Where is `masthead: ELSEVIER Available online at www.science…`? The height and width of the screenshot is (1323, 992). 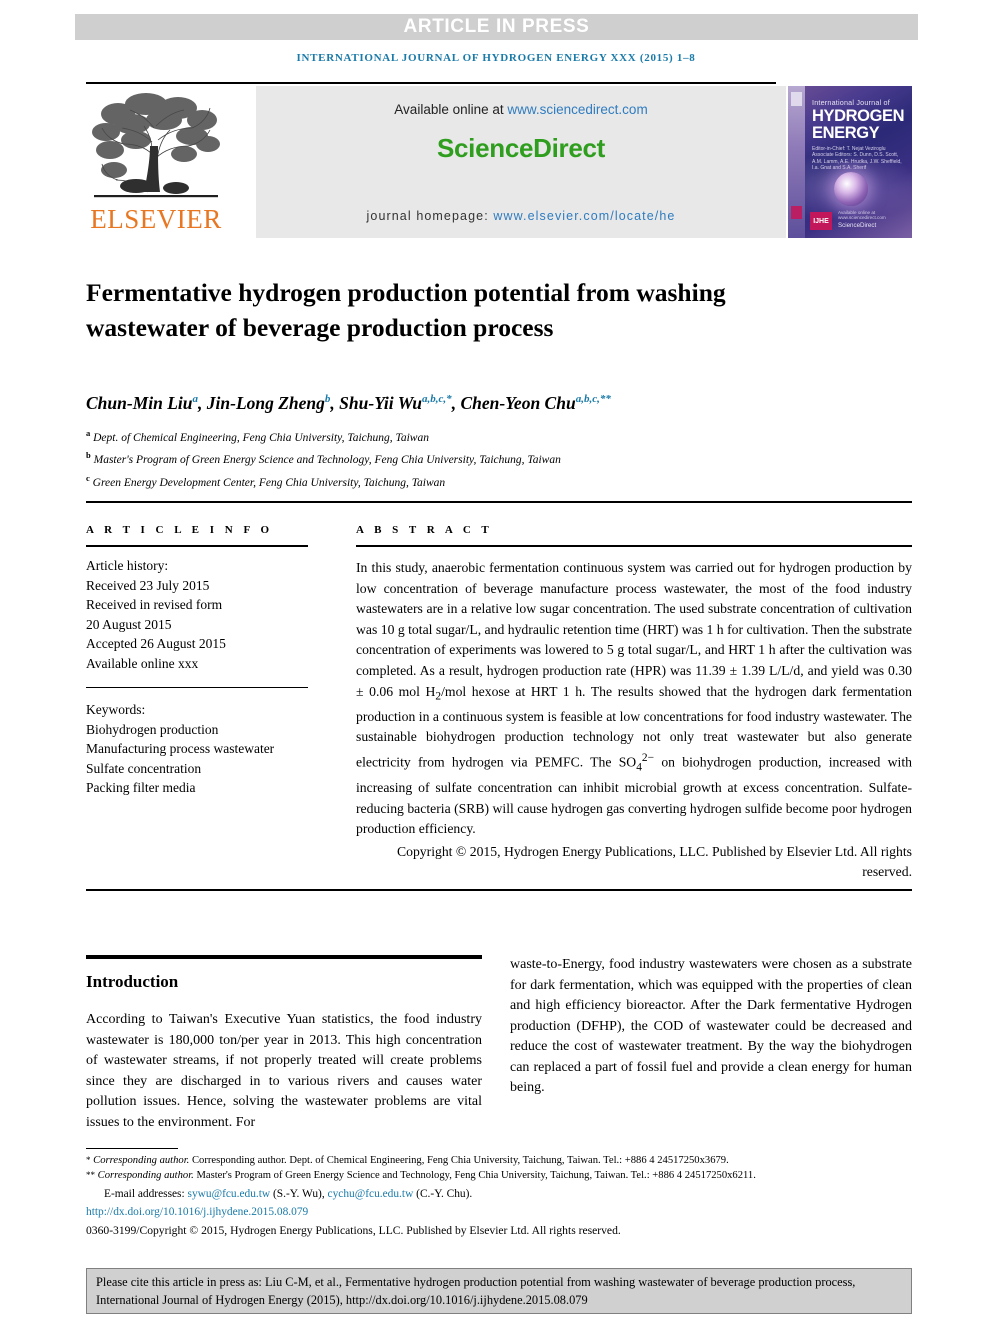 masthead: ELSEVIER Available online at www.science… is located at coordinates (499, 162).